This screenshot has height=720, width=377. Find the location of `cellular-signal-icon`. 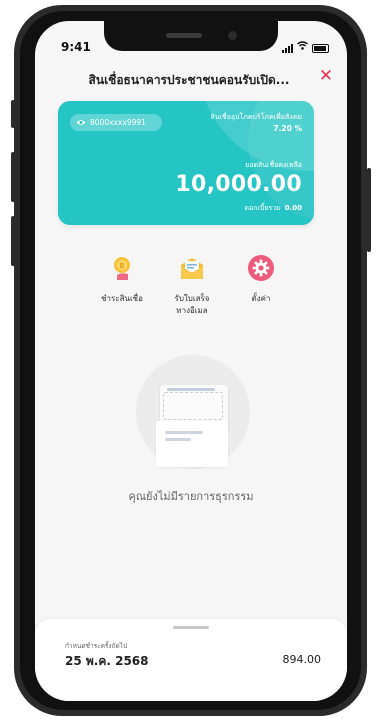

cellular-signal-icon is located at coordinates (287, 48).